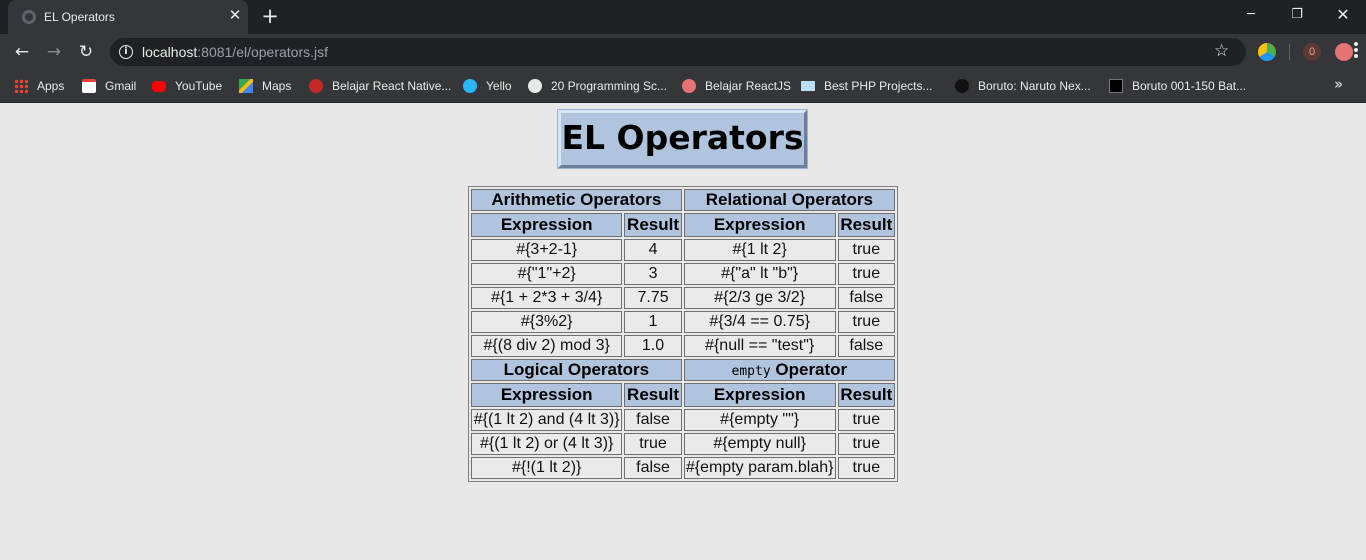  I want to click on gmail-icon, so click(89, 86).